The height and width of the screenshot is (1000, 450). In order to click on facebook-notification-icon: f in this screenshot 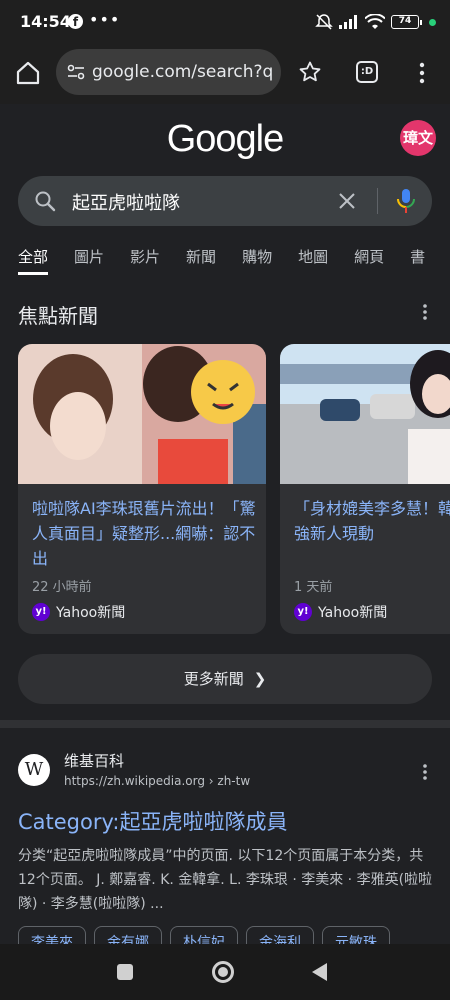, I will do `click(75, 21)`.